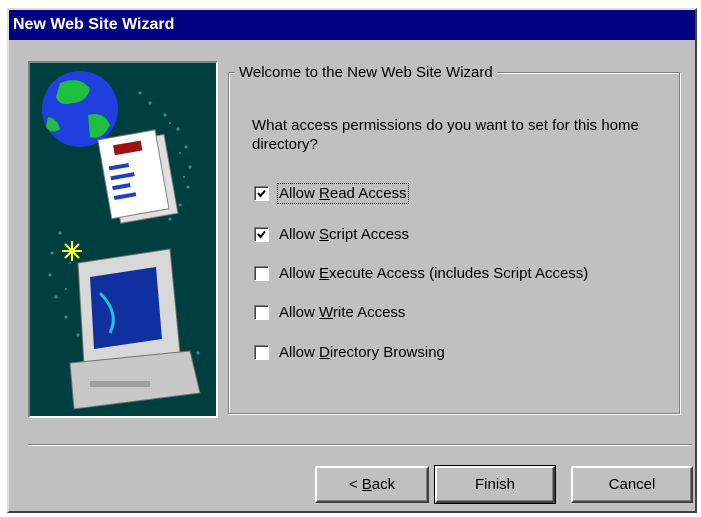 The width and height of the screenshot is (701, 517). What do you see at coordinates (372, 484) in the screenshot?
I see `back-button: < Back` at bounding box center [372, 484].